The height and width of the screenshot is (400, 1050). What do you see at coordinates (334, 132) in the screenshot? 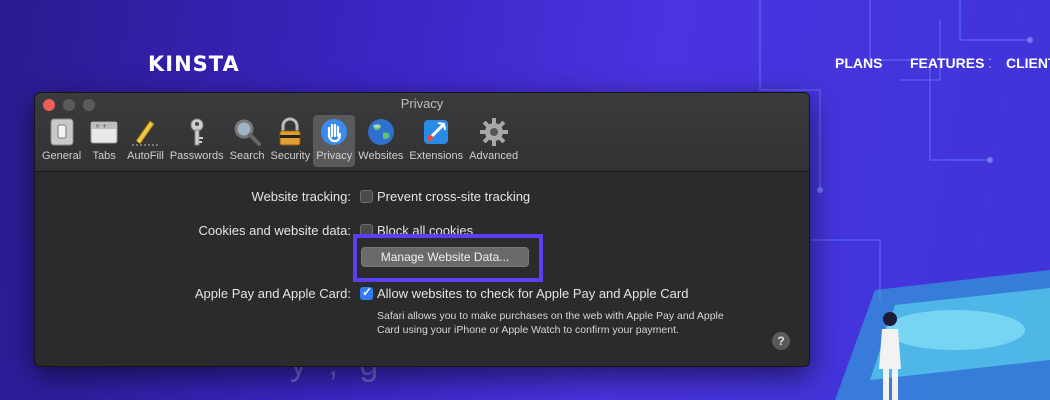
I see `hand-icon` at bounding box center [334, 132].